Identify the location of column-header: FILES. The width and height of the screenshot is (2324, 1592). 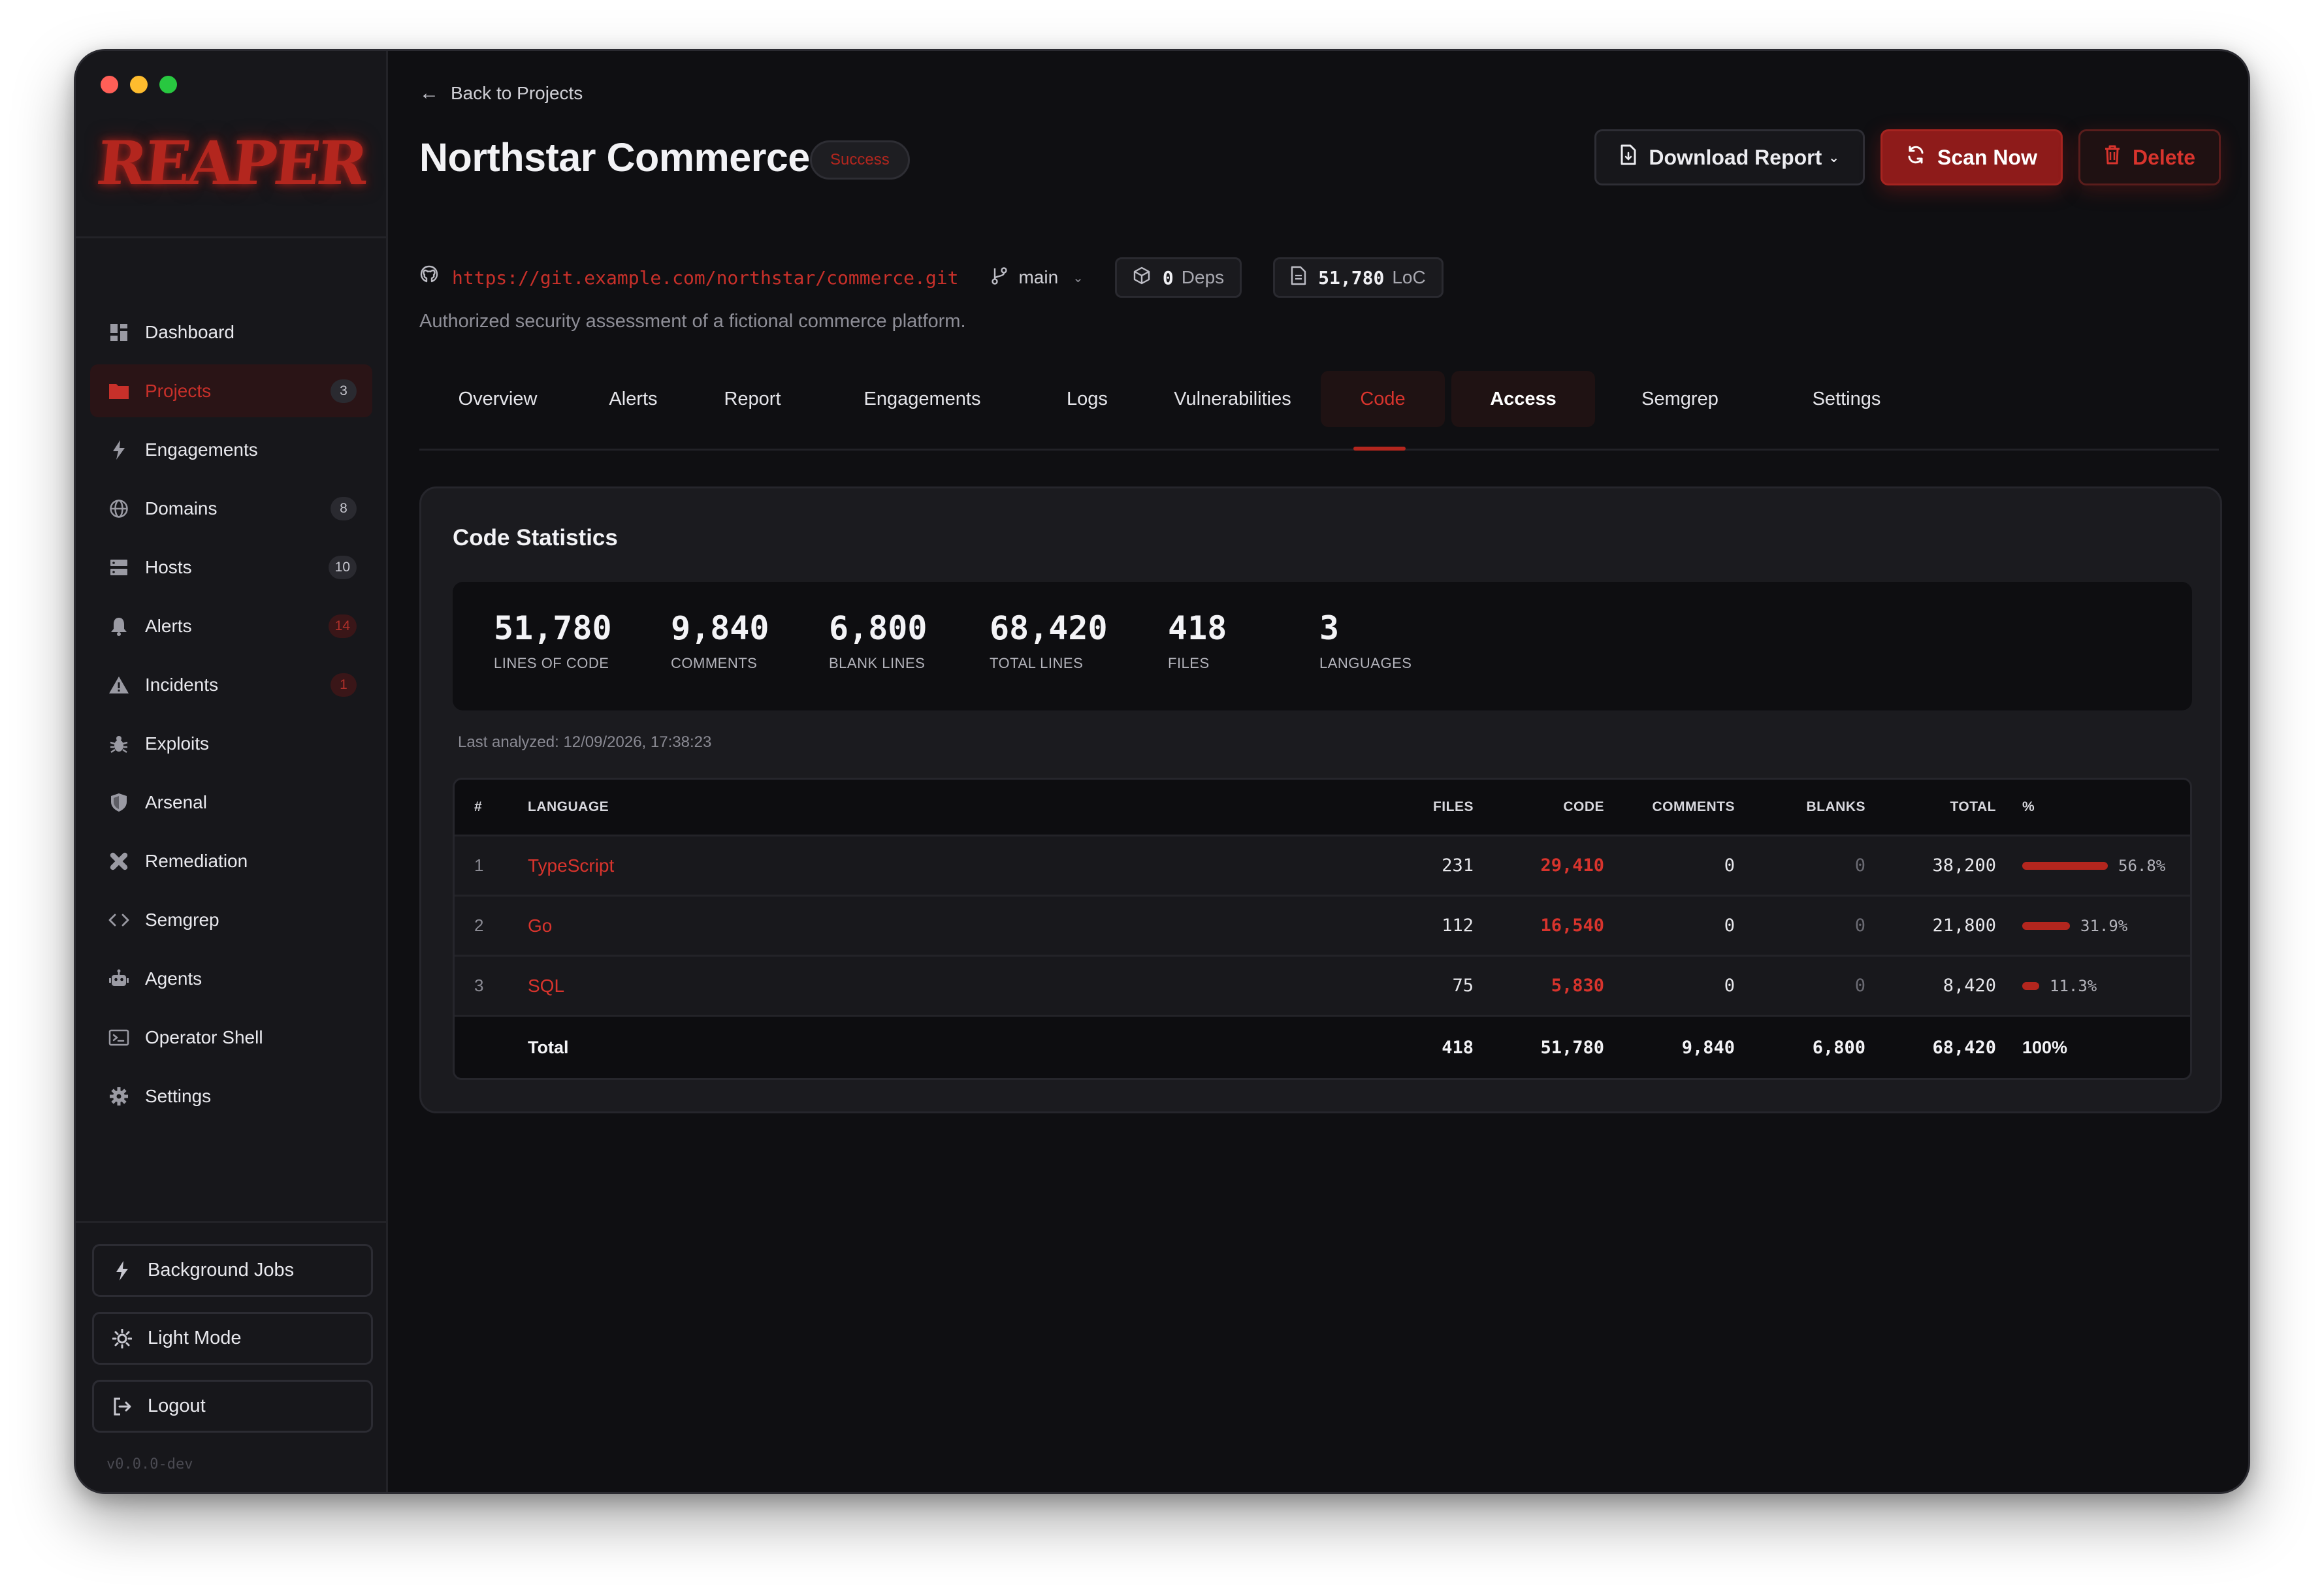
(1453, 807).